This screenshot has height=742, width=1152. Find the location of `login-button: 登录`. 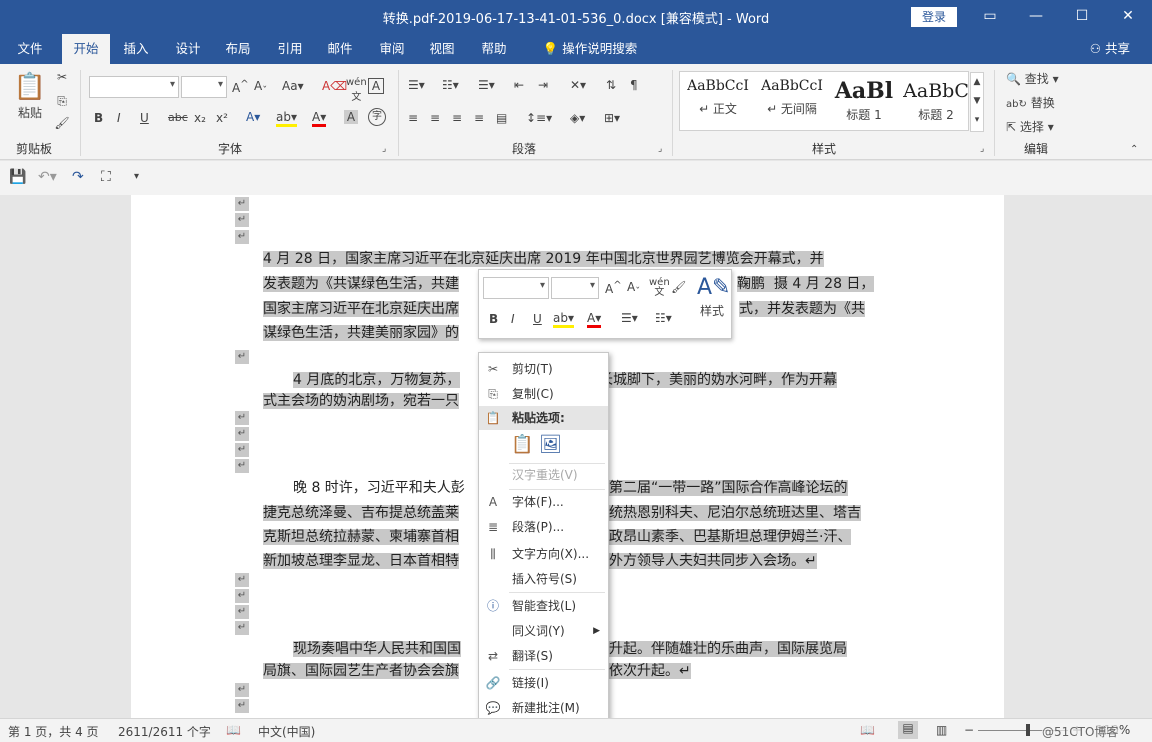

login-button: 登录 is located at coordinates (934, 17).